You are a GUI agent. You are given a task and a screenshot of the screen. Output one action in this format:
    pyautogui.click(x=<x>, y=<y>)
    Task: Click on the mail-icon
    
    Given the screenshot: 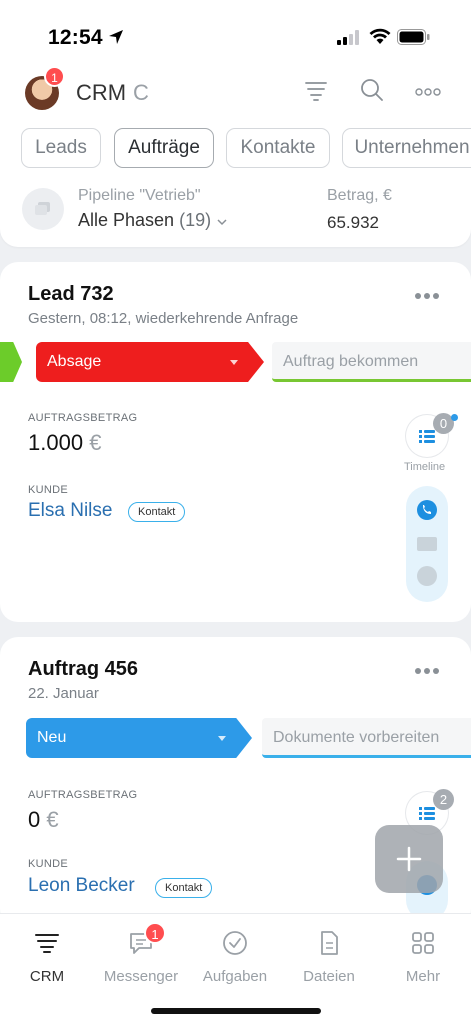 What is the action you would take?
    pyautogui.click(x=427, y=544)
    